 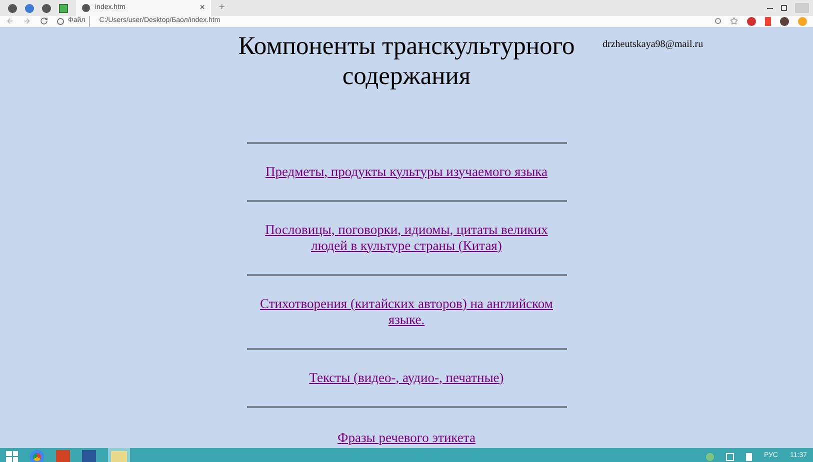 What do you see at coordinates (10, 21) in the screenshot?
I see `back-icon` at bounding box center [10, 21].